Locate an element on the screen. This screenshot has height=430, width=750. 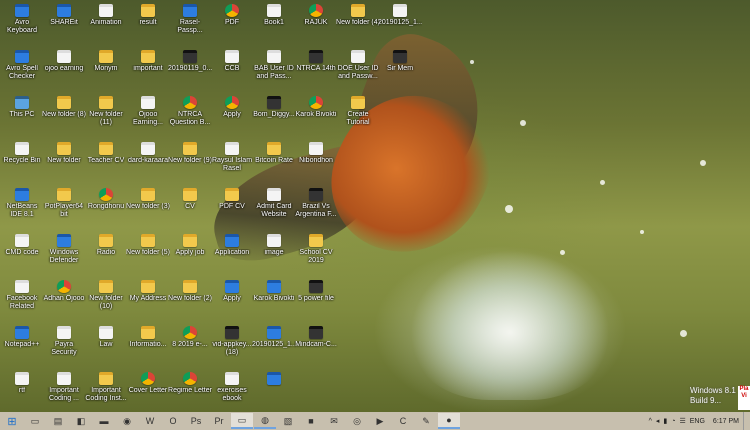
desktop-icon: Rongdhonu is located at coordinates (106, 209).